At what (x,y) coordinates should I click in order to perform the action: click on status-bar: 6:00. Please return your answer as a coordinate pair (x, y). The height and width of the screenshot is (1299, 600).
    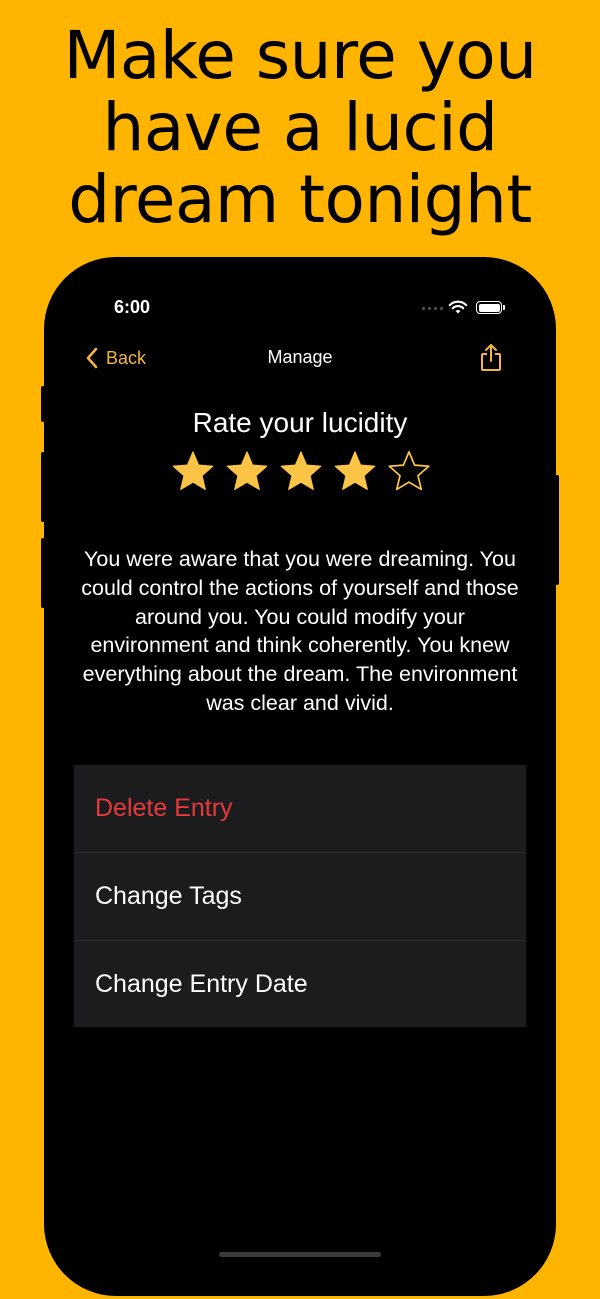
    Looking at the image, I should click on (300, 309).